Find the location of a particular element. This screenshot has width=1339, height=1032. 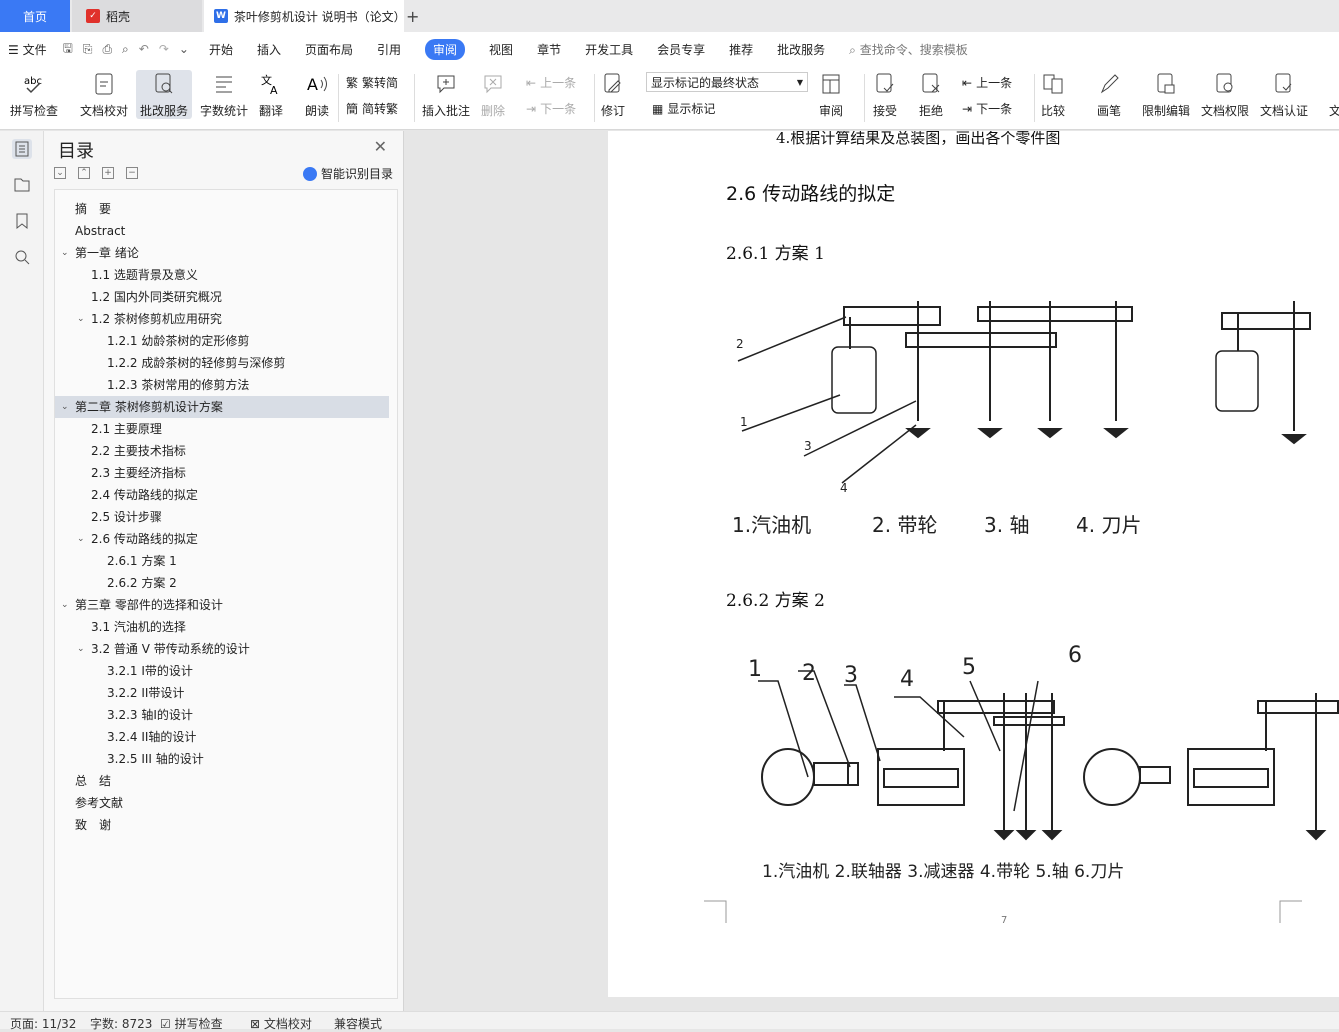

proofread-status: ⊠ 文档校对 is located at coordinates (281, 1023).